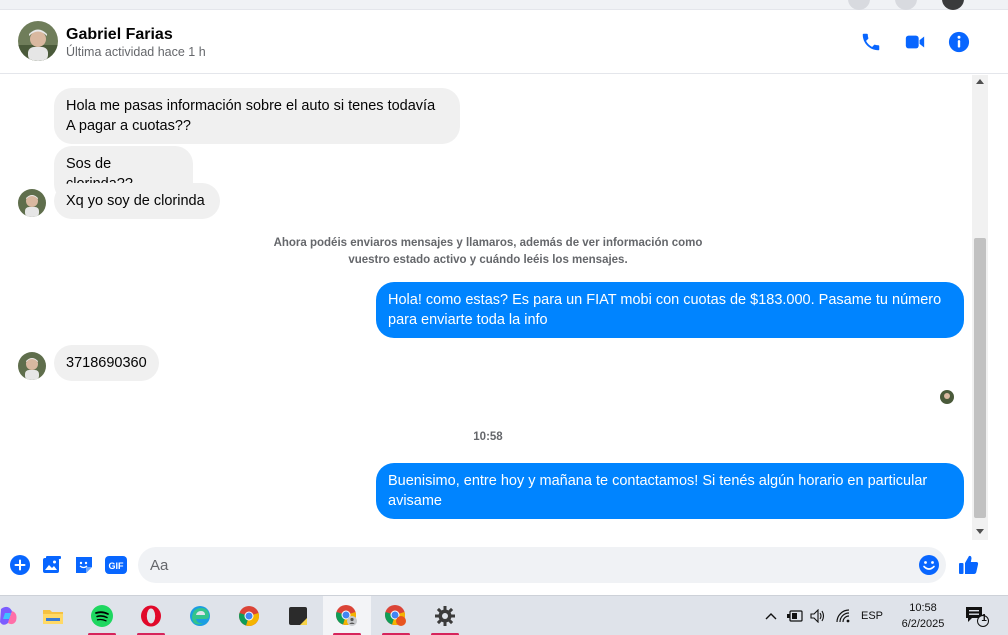 The height and width of the screenshot is (635, 1008). Describe the element at coordinates (249, 615) in the screenshot. I see `chrome-icon` at that location.